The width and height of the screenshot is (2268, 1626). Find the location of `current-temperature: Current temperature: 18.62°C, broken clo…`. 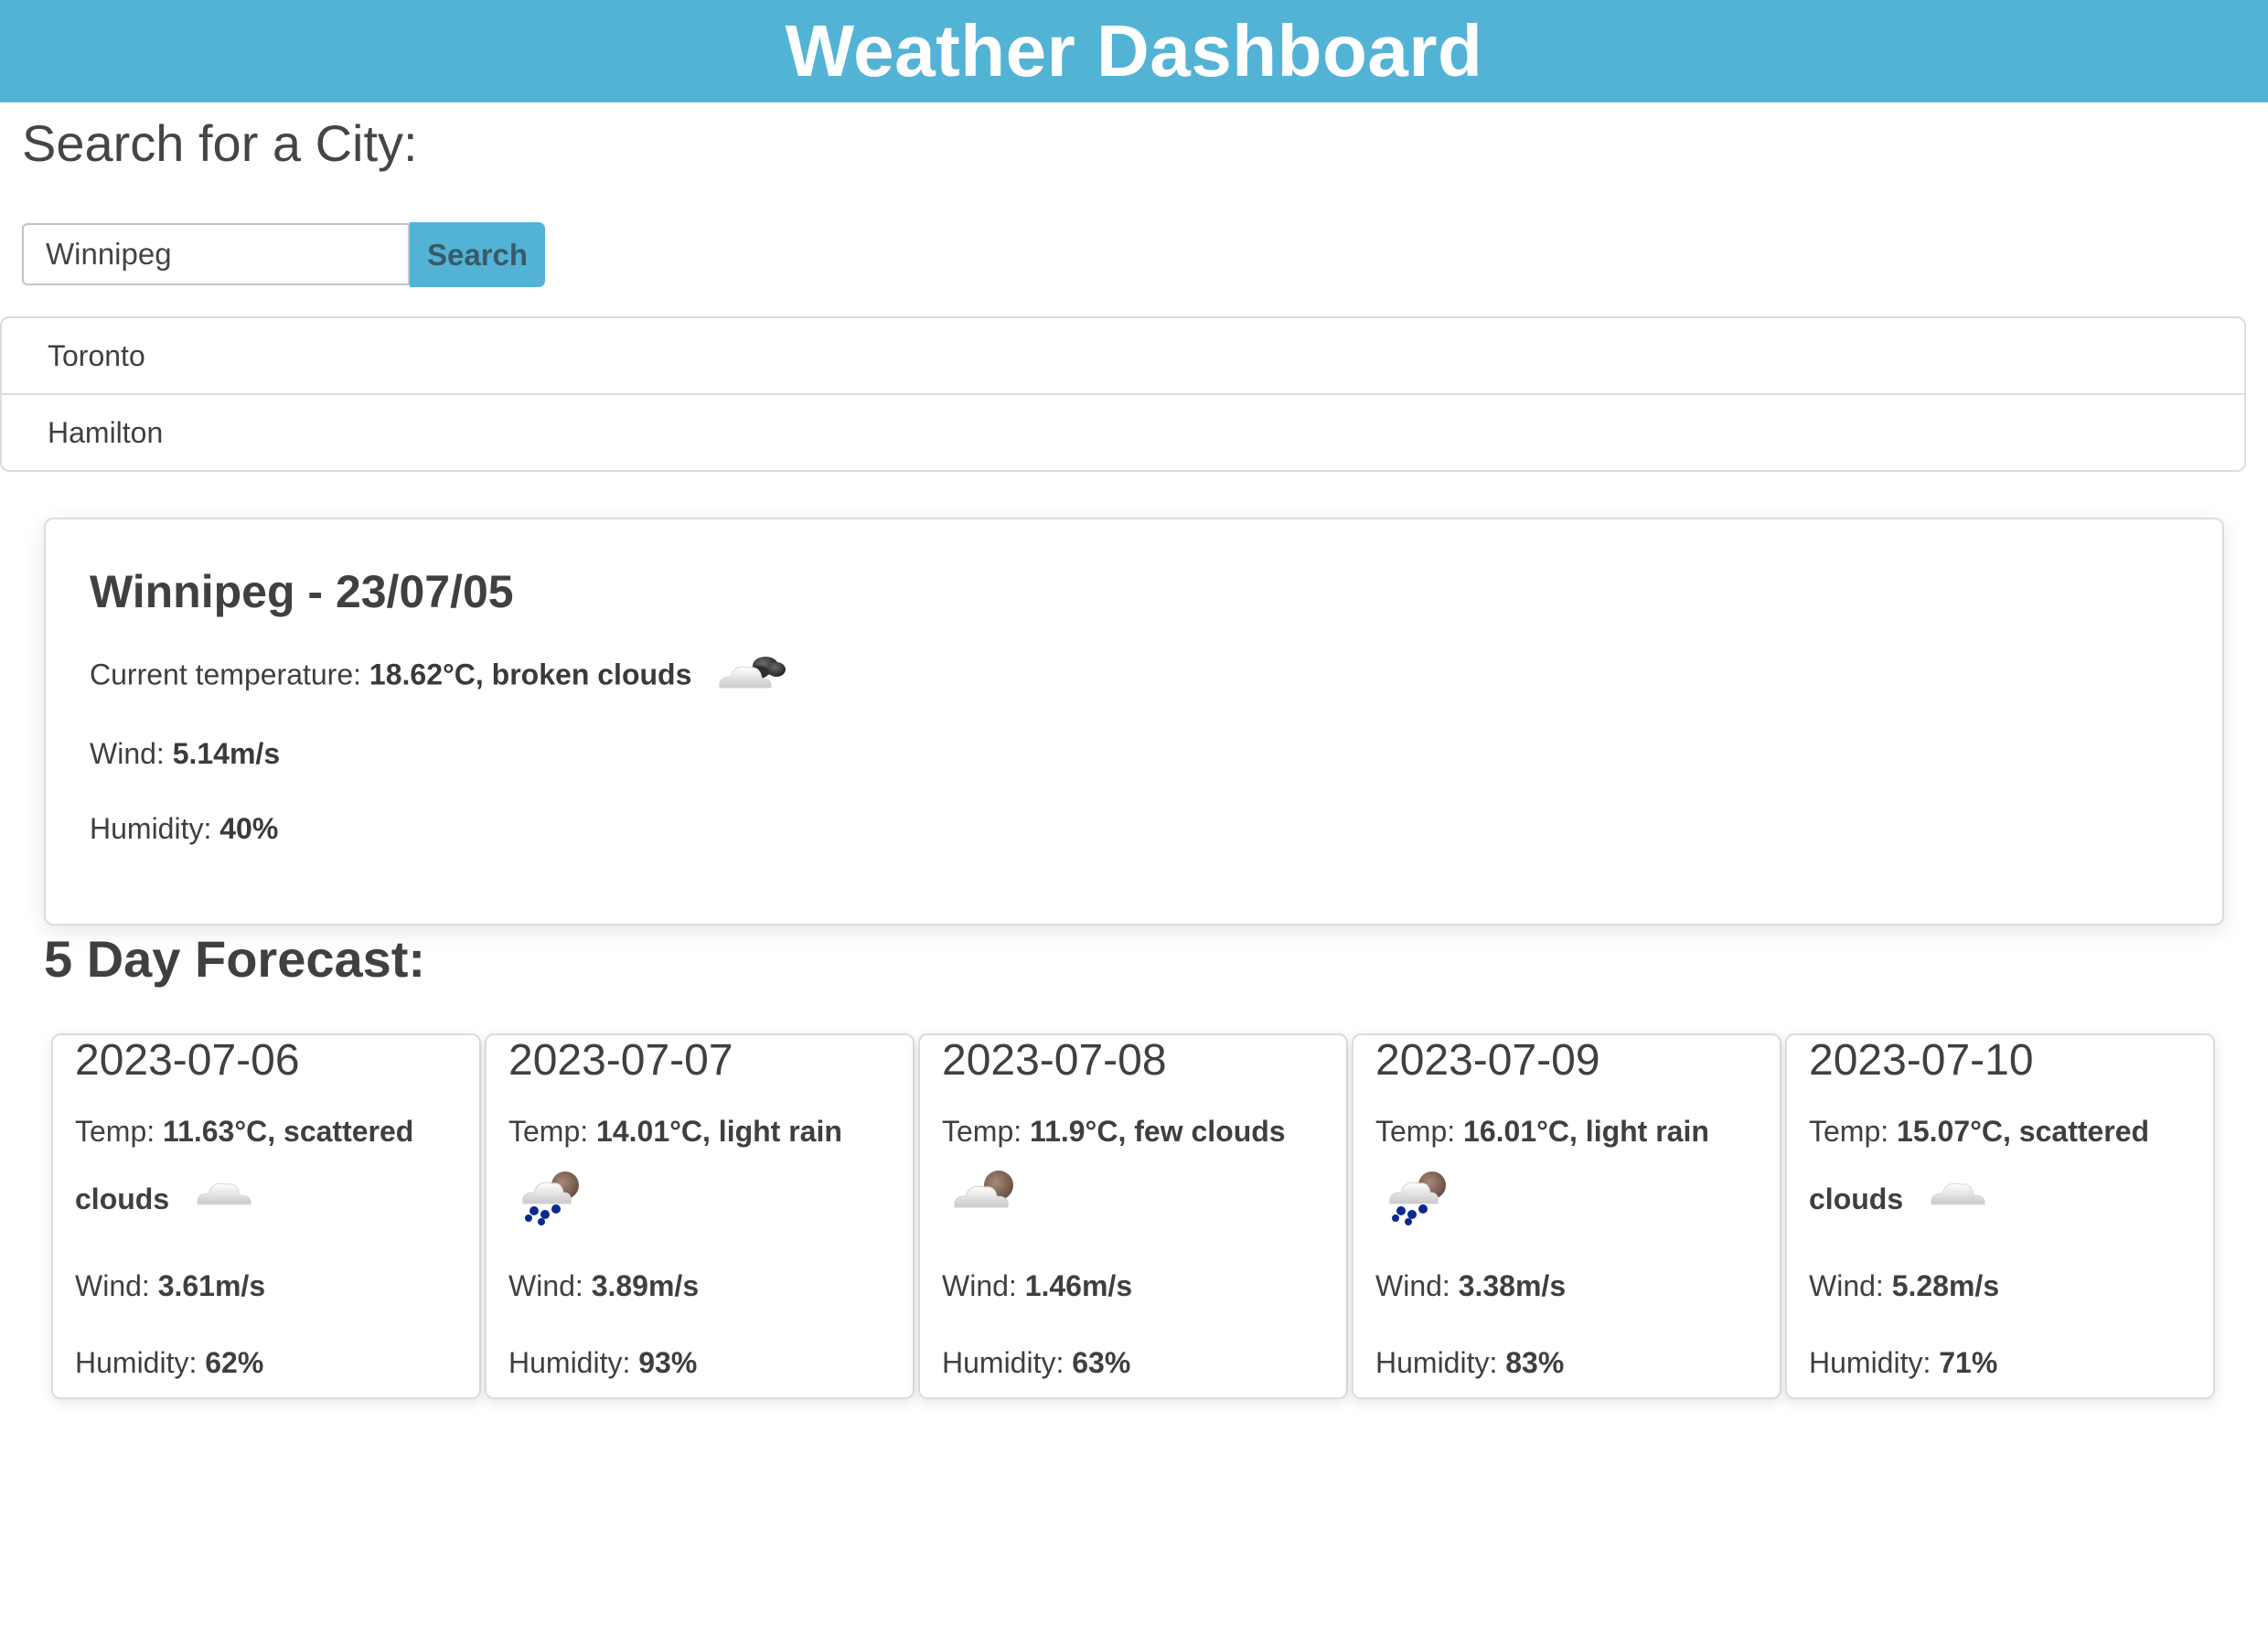

current-temperature: Current temperature: 18.62°C, broken clo… is located at coordinates (439, 676).